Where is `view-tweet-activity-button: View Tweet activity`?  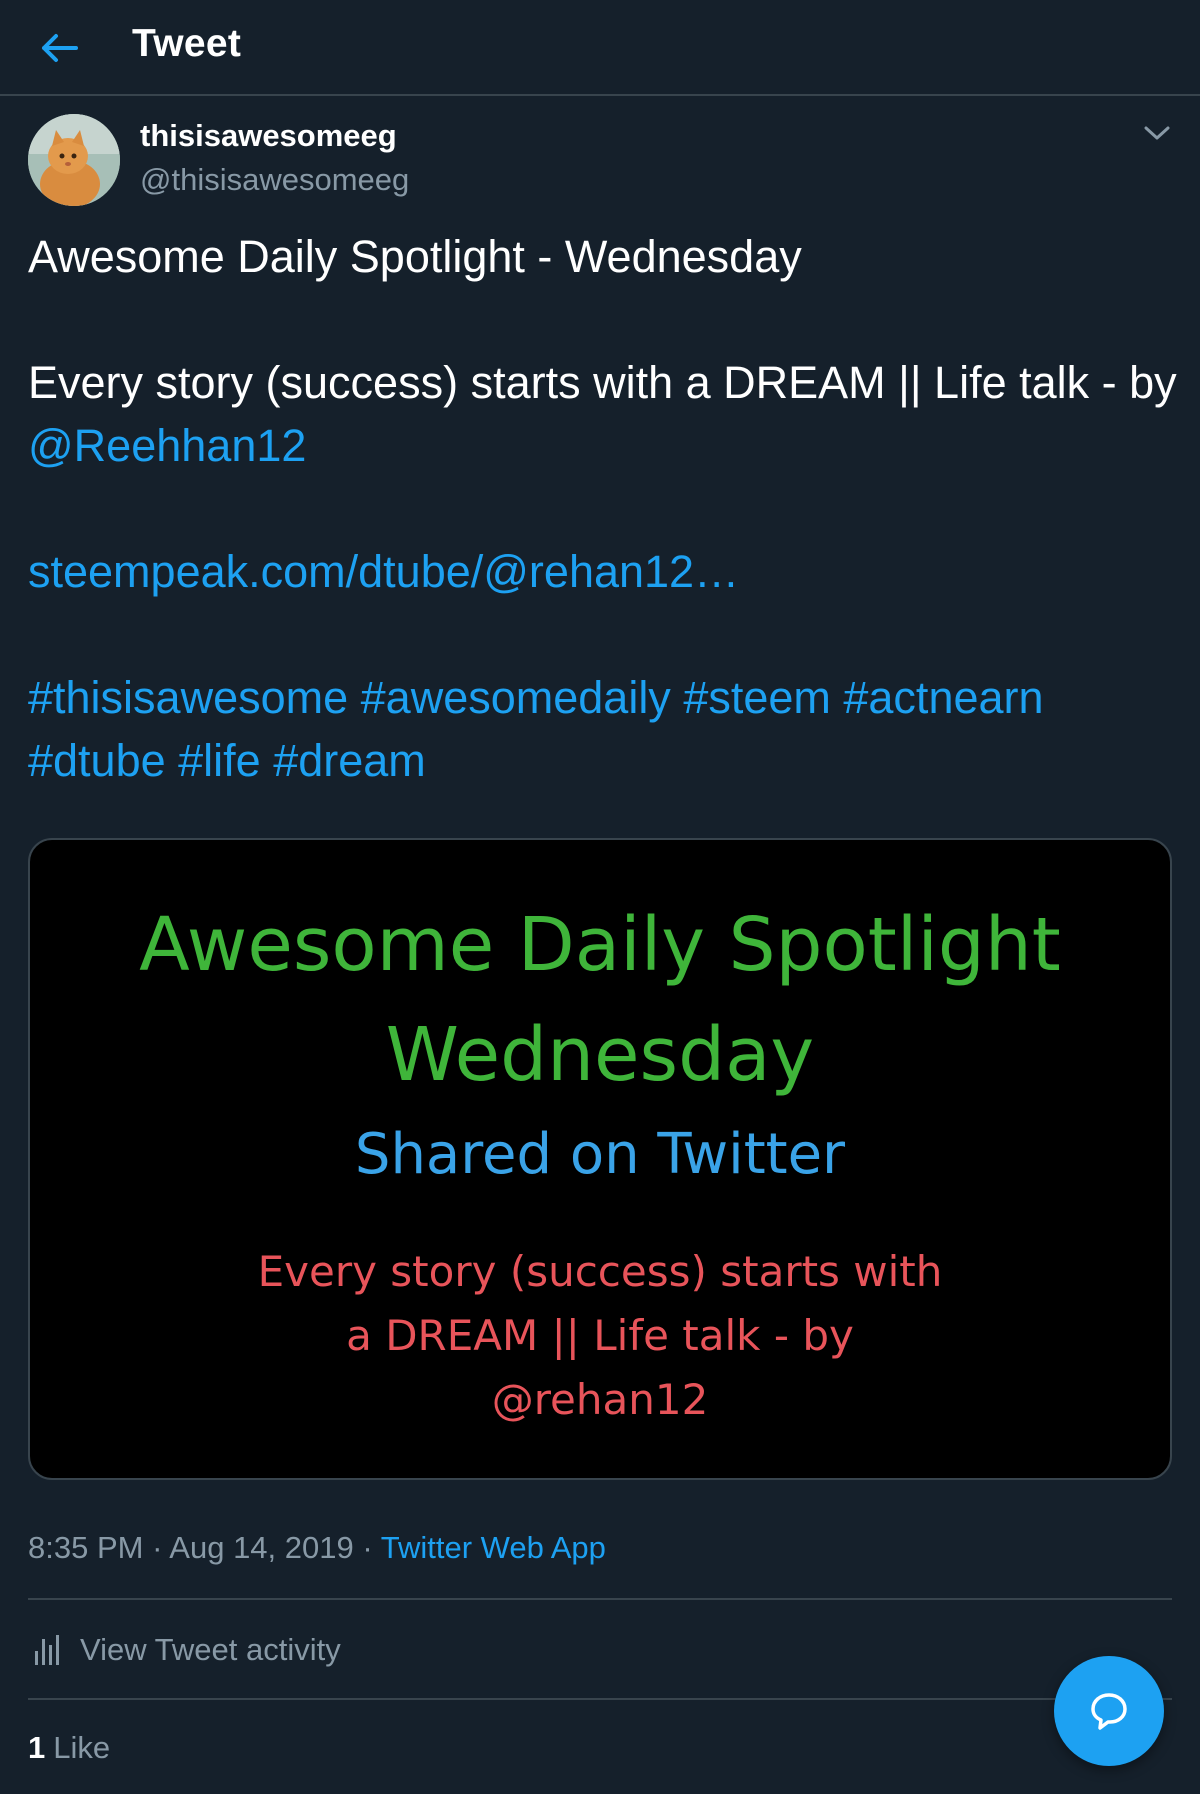 view-tweet-activity-button: View Tweet activity is located at coordinates (187, 1650).